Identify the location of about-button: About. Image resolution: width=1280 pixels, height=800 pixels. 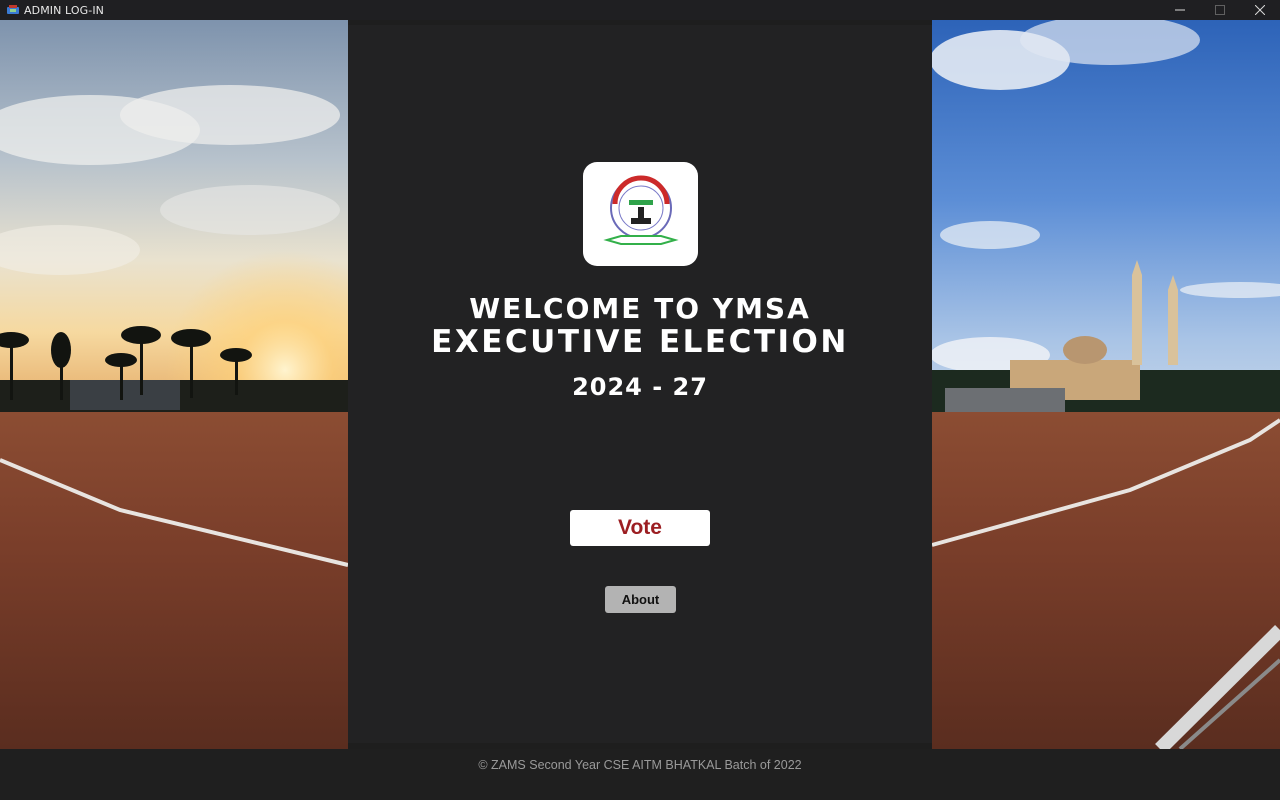
(640, 599).